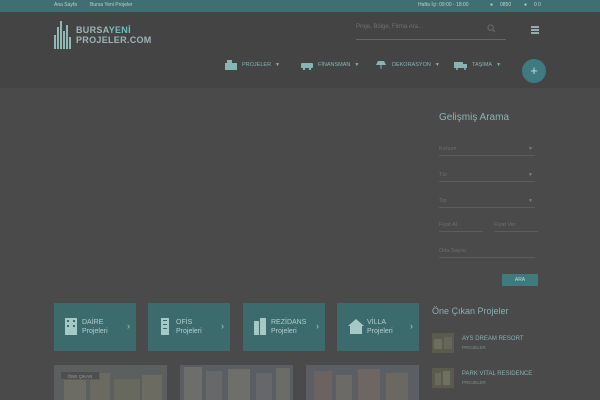  I want to click on category-title: OFİS, so click(184, 322).